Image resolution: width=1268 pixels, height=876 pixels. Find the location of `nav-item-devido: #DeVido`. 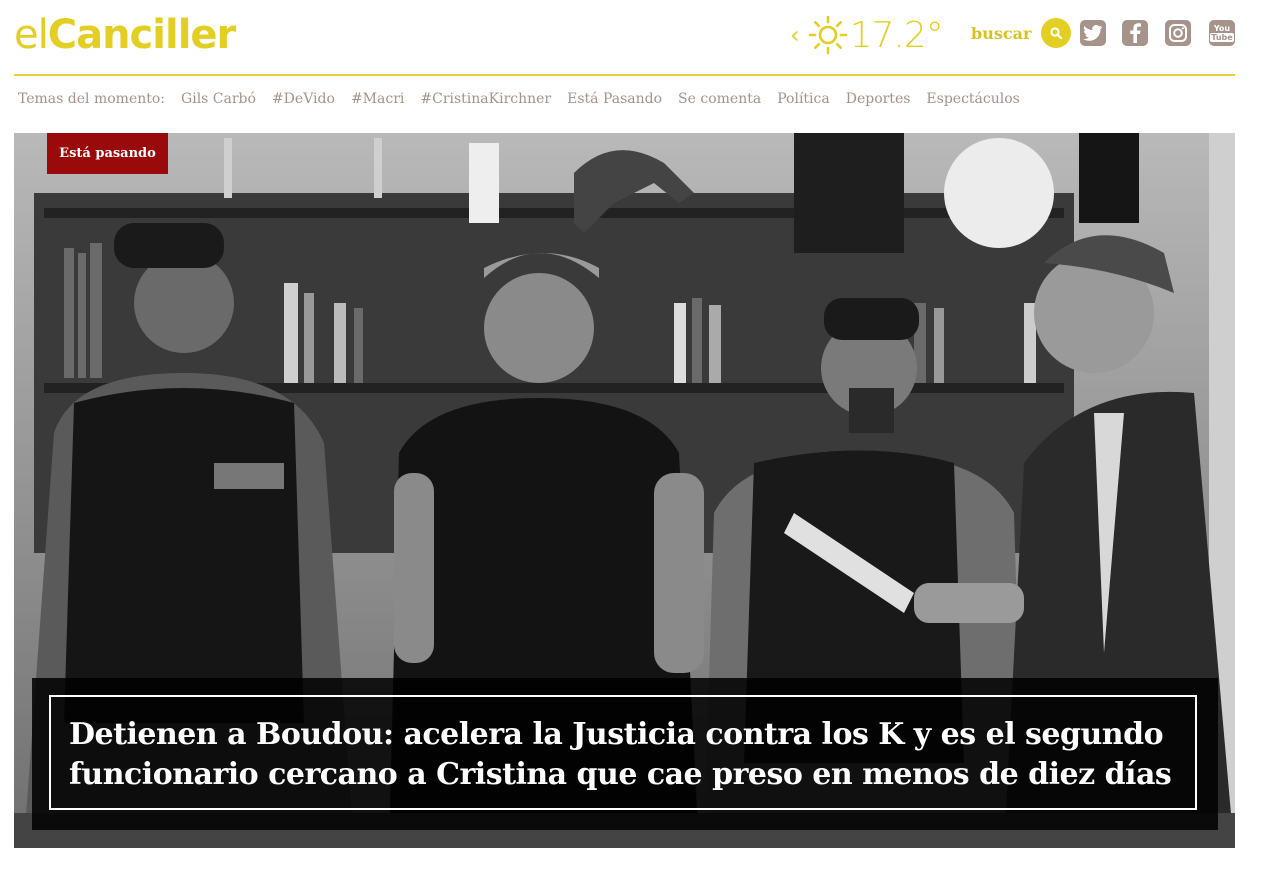

nav-item-devido: #DeVido is located at coordinates (303, 99).